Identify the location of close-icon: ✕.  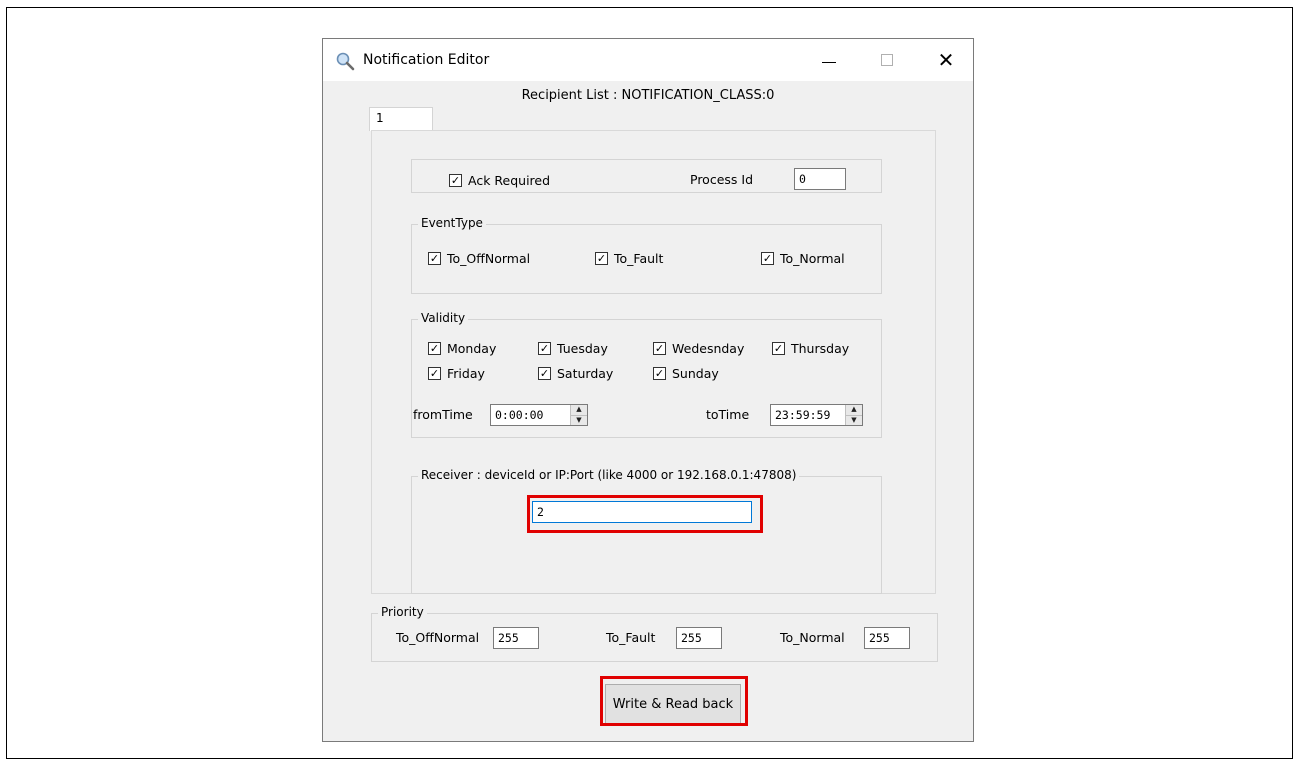
(946, 60).